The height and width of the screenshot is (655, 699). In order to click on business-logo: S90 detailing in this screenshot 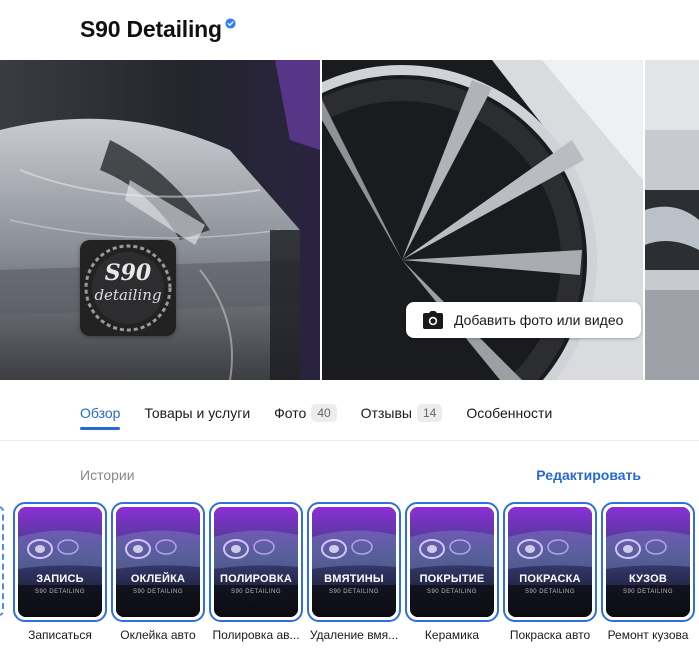, I will do `click(128, 288)`.